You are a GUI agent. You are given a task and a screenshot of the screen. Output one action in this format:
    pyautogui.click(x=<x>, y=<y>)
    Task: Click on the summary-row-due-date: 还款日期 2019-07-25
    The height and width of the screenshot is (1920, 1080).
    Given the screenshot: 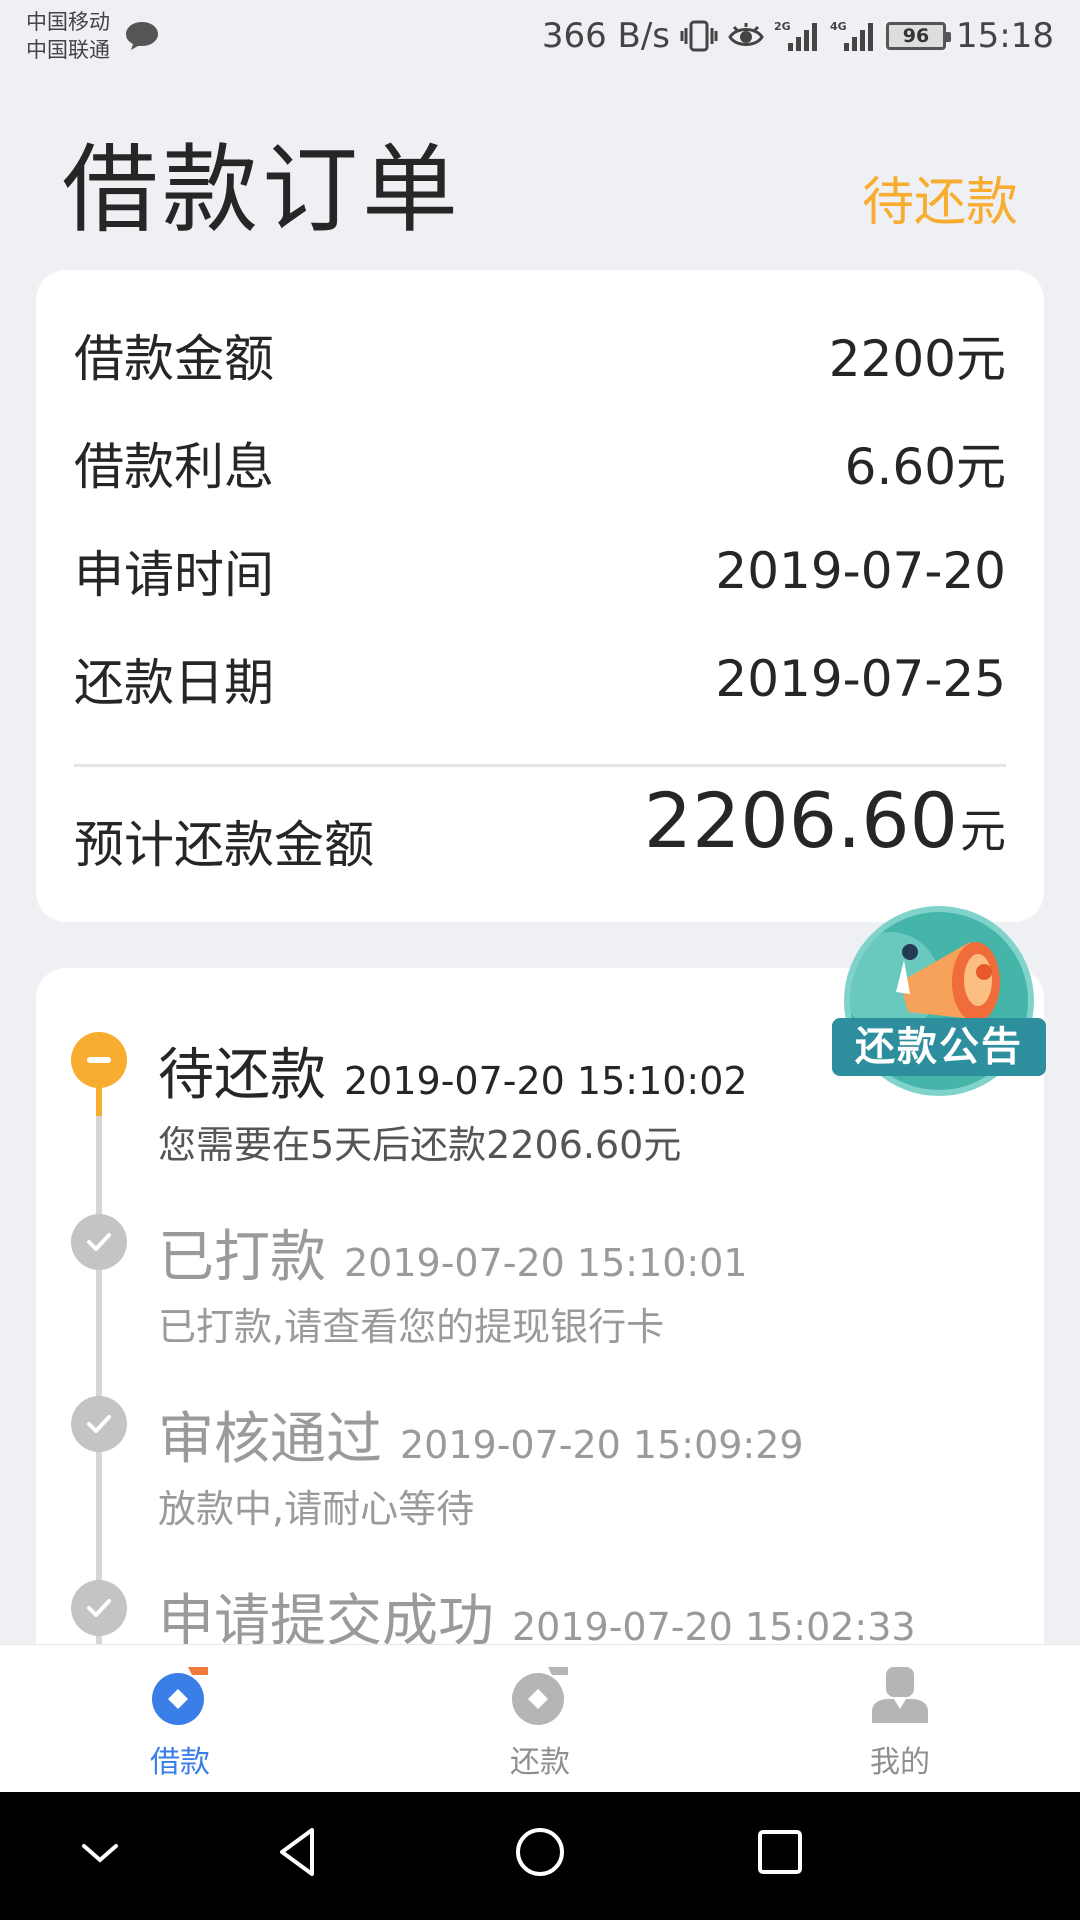 What is the action you would take?
    pyautogui.click(x=540, y=679)
    